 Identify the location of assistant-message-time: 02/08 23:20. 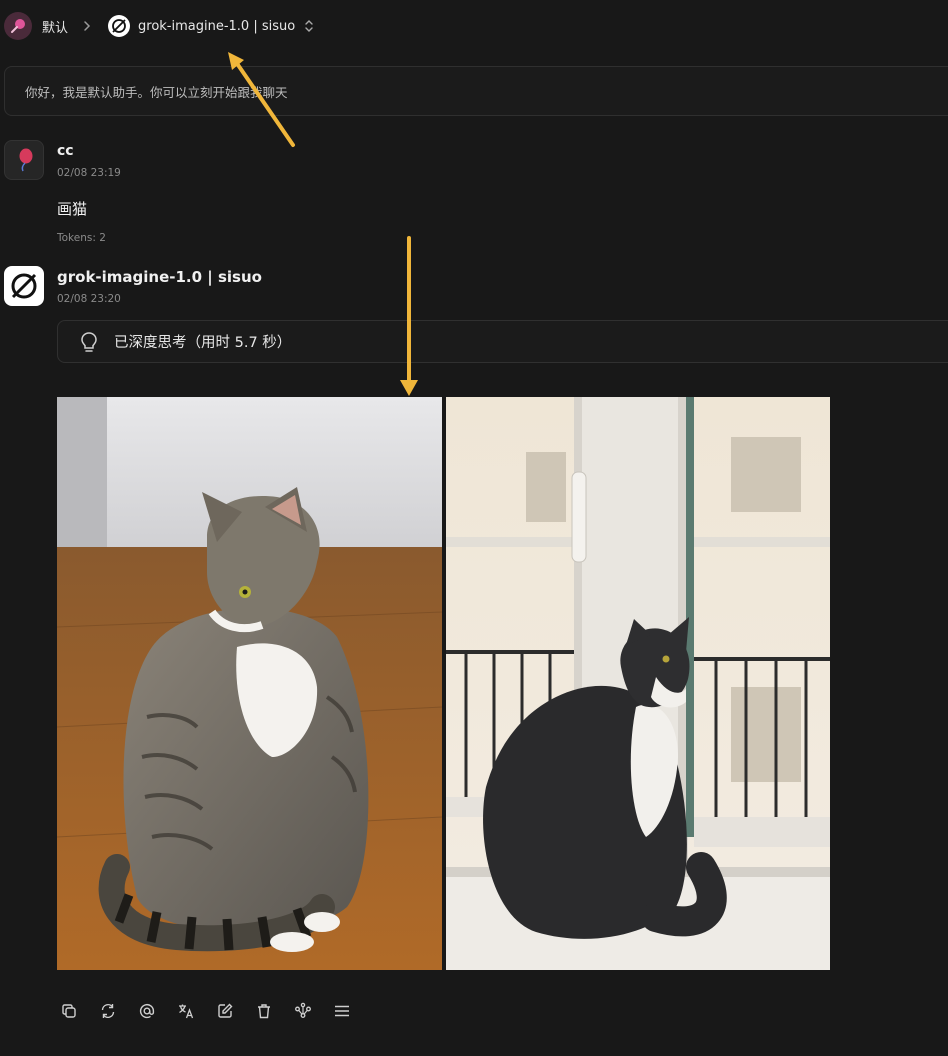
(89, 299).